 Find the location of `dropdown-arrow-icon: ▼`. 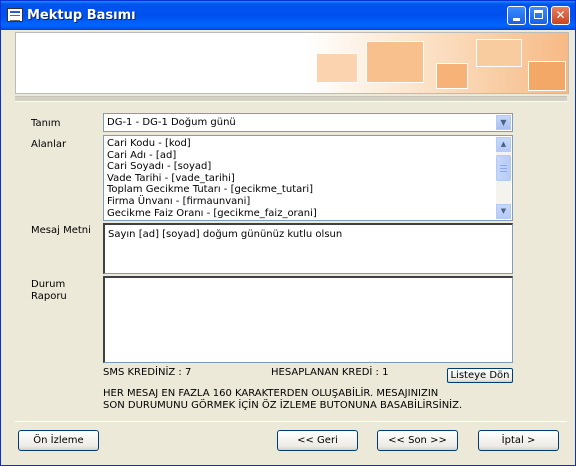

dropdown-arrow-icon: ▼ is located at coordinates (503, 122).